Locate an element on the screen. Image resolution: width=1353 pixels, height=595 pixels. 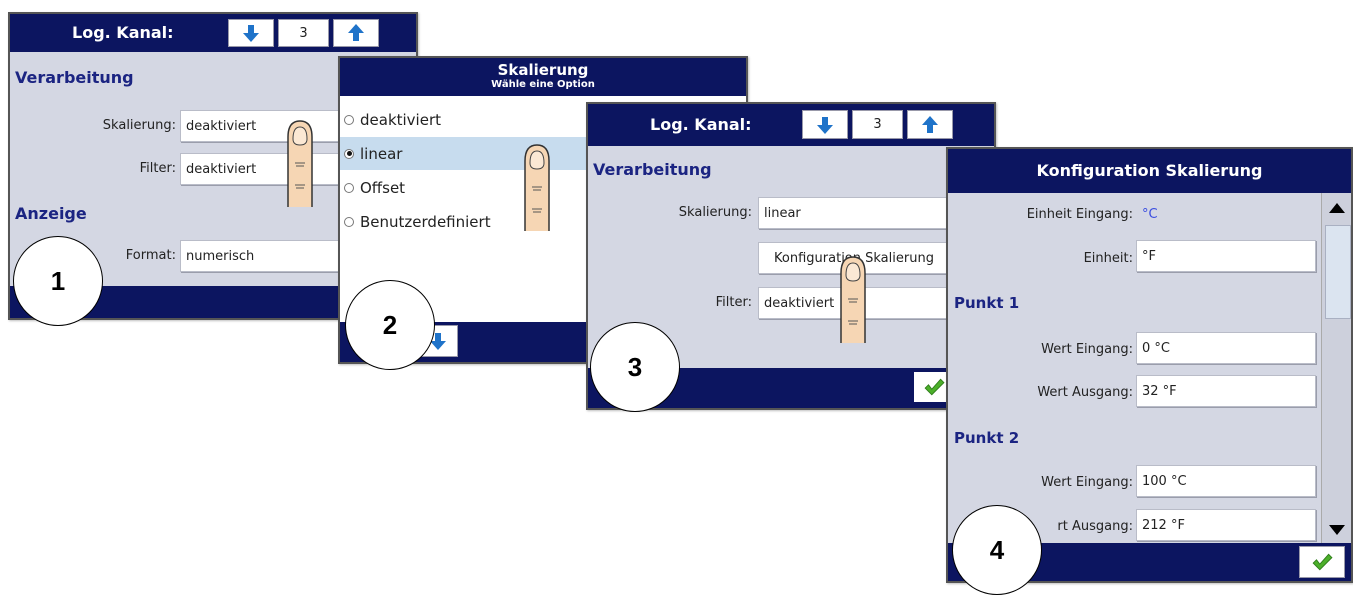
unit-input-value: °C is located at coordinates (1150, 214).